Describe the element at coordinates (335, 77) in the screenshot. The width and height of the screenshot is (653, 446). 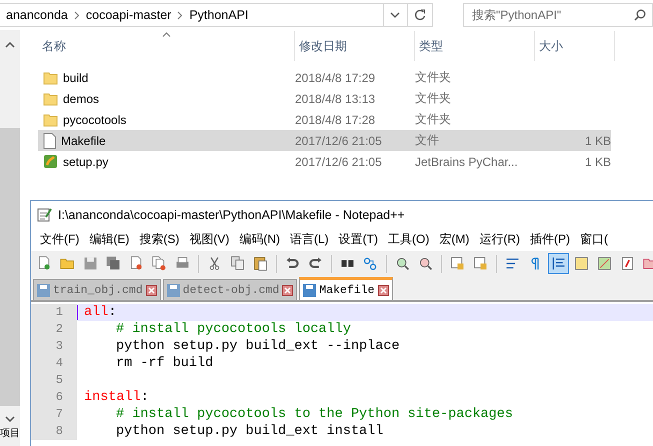
I see `modified-date: 2018/4/8 17:29` at that location.